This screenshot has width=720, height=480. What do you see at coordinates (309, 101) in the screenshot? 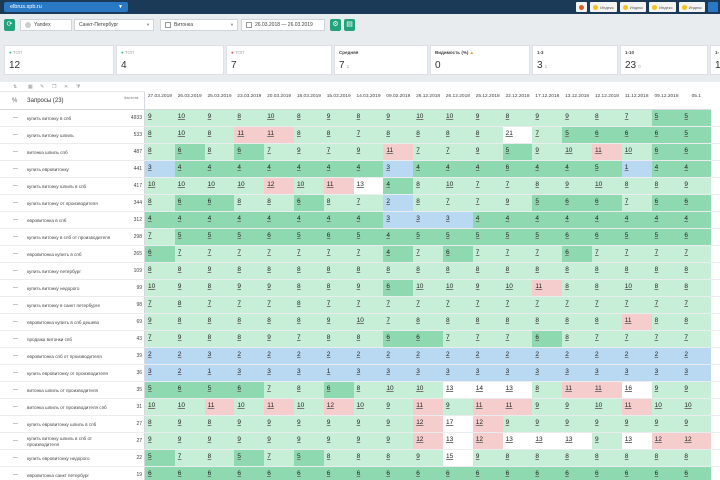
I see `date-column-header: 18.03.2019` at bounding box center [309, 101].